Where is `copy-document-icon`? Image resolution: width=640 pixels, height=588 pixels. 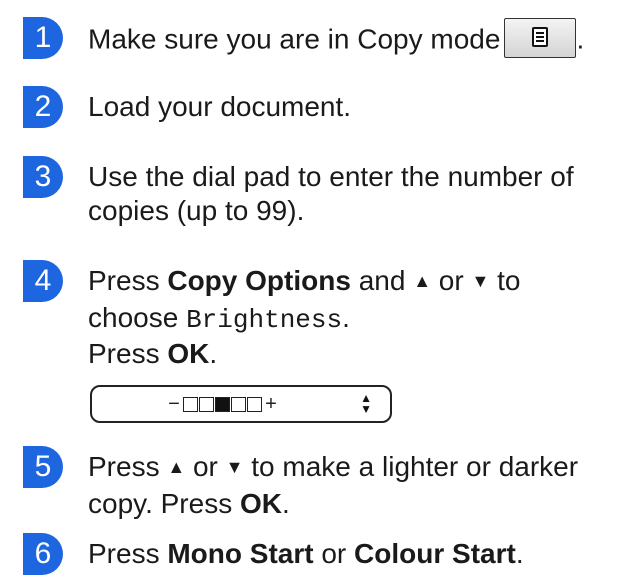
copy-document-icon is located at coordinates (540, 37).